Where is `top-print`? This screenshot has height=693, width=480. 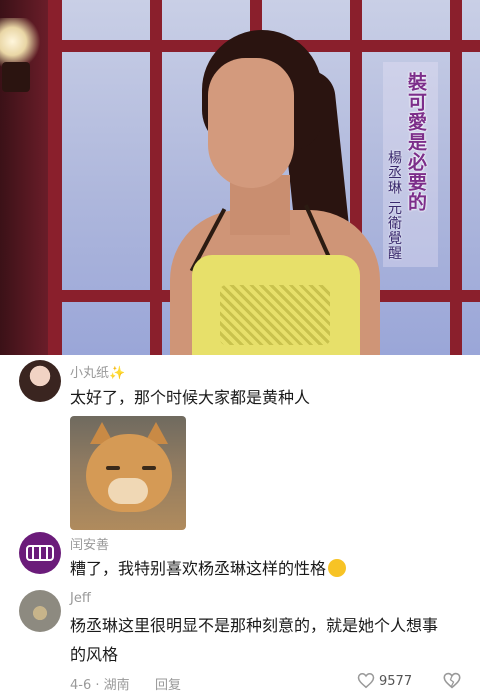
top-print is located at coordinates (275, 315).